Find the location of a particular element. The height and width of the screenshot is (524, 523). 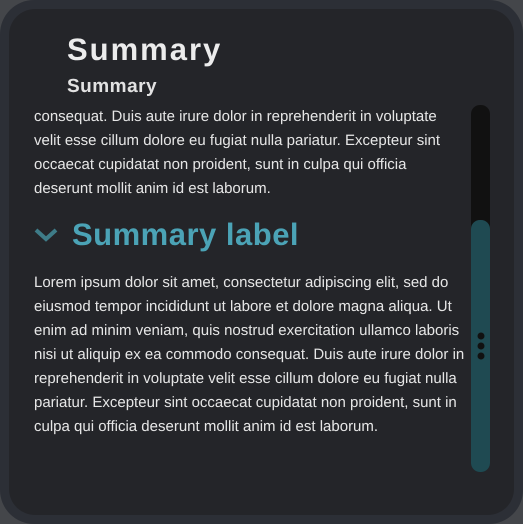

scrollbar-thumb is located at coordinates (480, 346).